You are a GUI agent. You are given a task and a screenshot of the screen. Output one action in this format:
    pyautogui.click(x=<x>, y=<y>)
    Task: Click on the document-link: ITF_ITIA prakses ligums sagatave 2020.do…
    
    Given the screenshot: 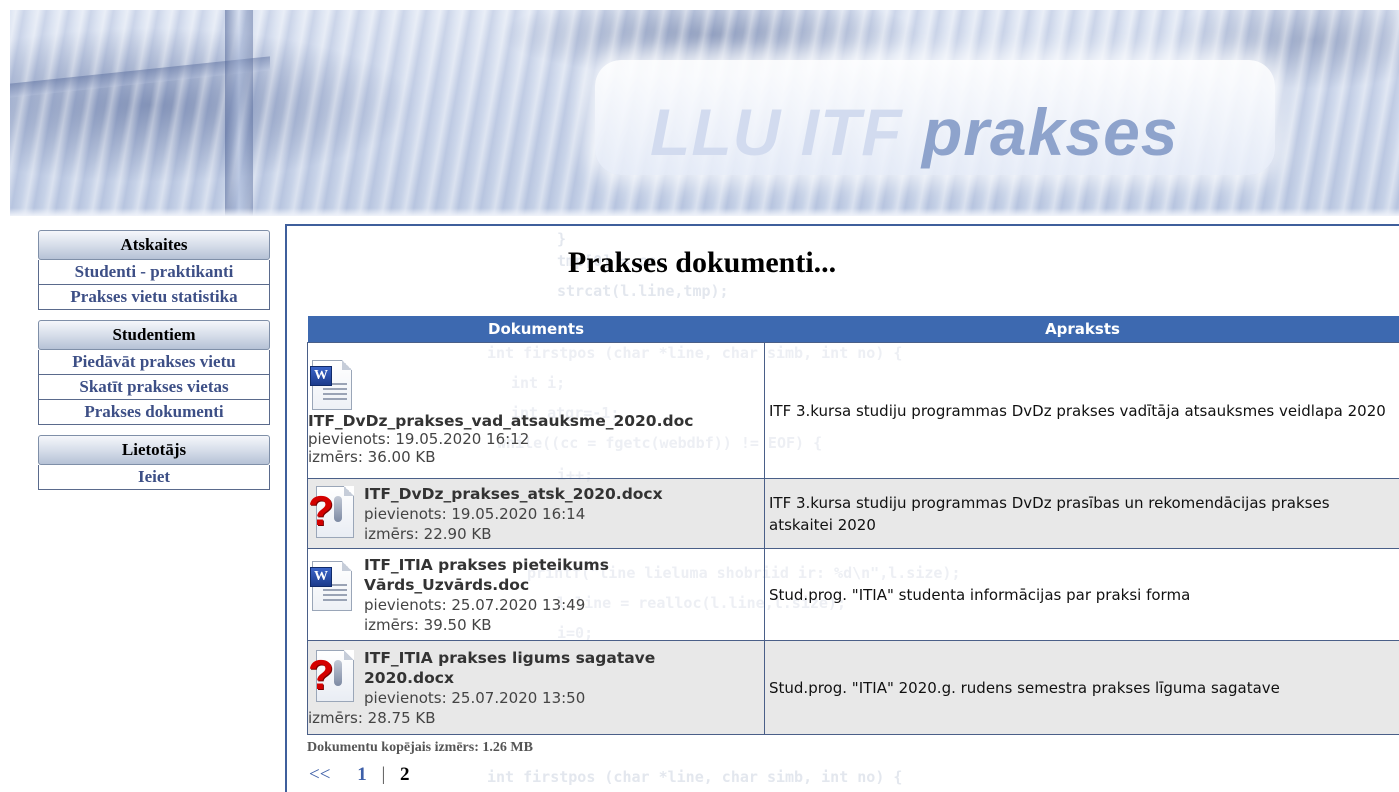 What is the action you would take?
    pyautogui.click(x=534, y=668)
    